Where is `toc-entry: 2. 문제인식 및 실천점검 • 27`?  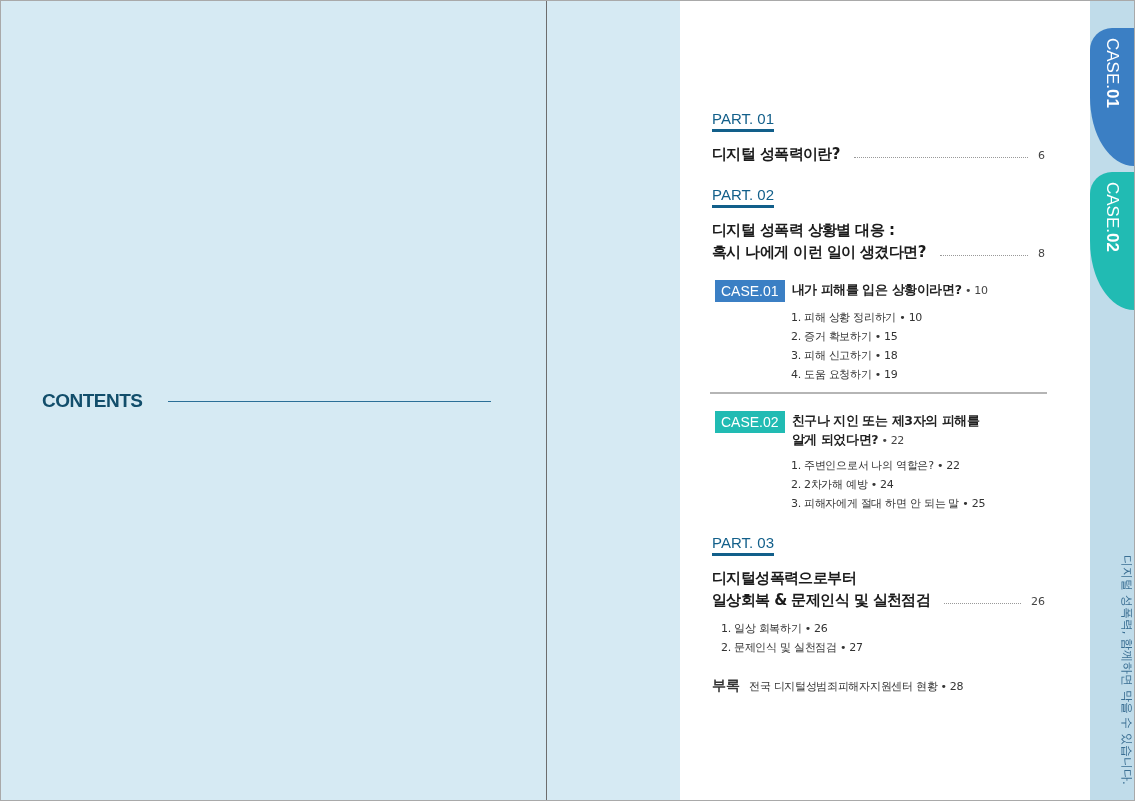
toc-entry: 2. 문제인식 및 실천점검 • 27 is located at coordinates (792, 648).